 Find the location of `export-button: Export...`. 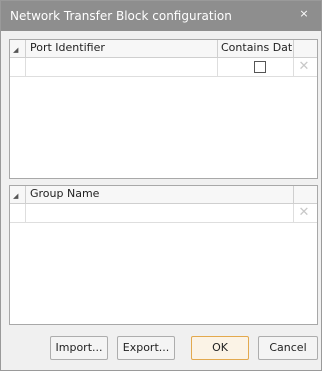

export-button: Export... is located at coordinates (146, 348).